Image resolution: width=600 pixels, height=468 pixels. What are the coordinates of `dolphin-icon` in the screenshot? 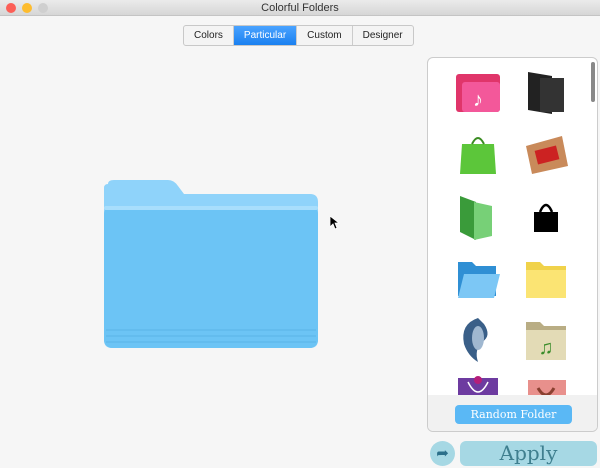 It's located at (478, 340).